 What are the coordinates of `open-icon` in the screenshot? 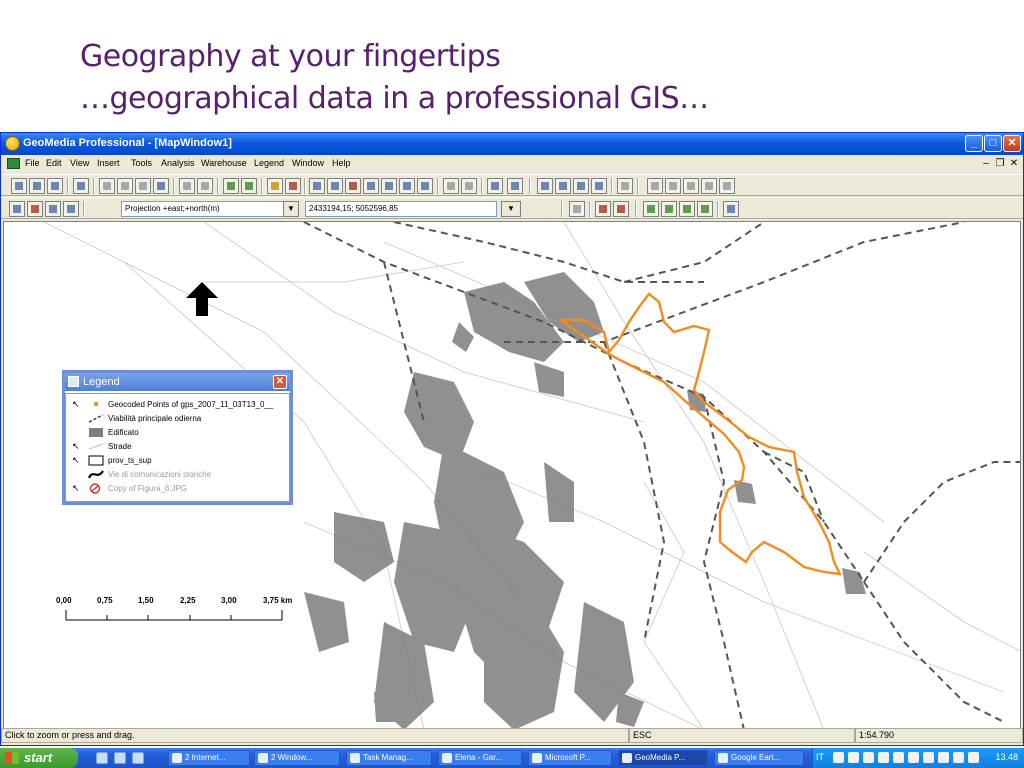 It's located at (37, 186).